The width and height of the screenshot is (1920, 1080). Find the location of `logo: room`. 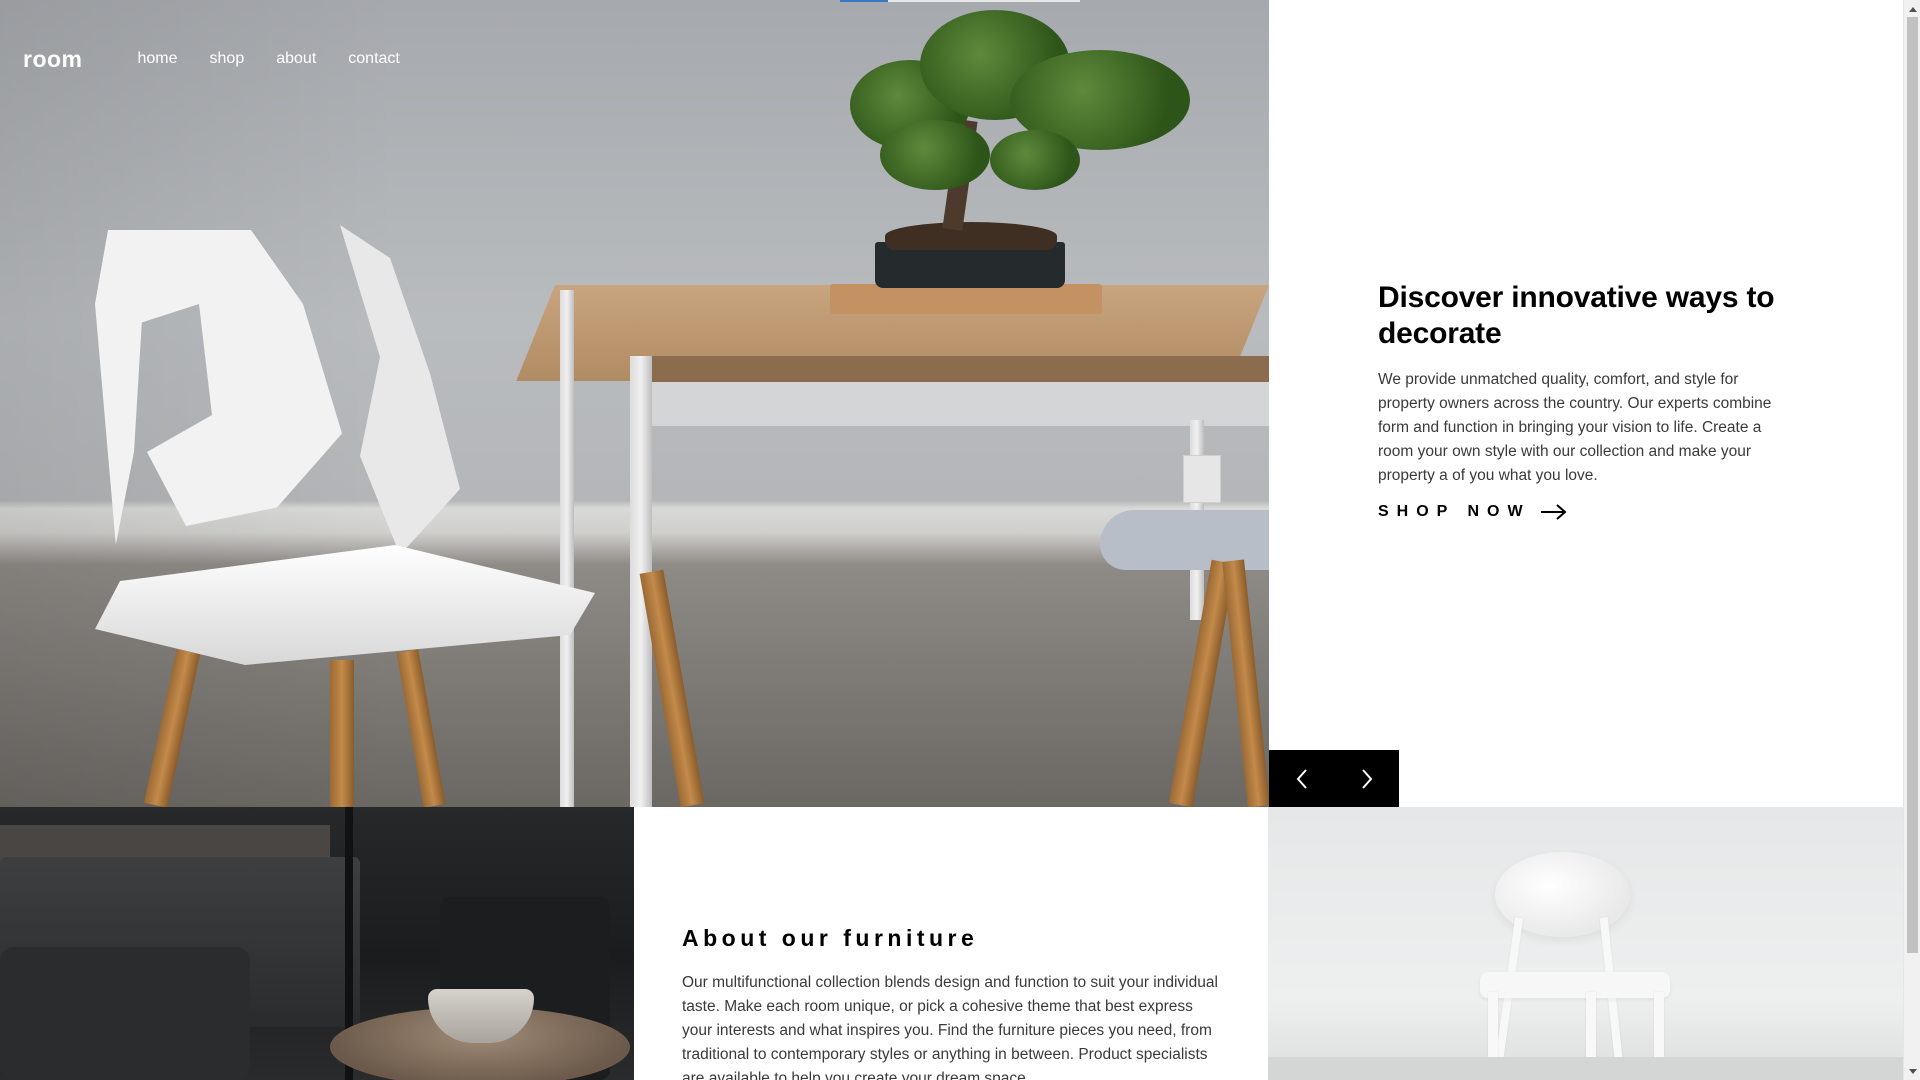

logo: room is located at coordinates (53, 59).